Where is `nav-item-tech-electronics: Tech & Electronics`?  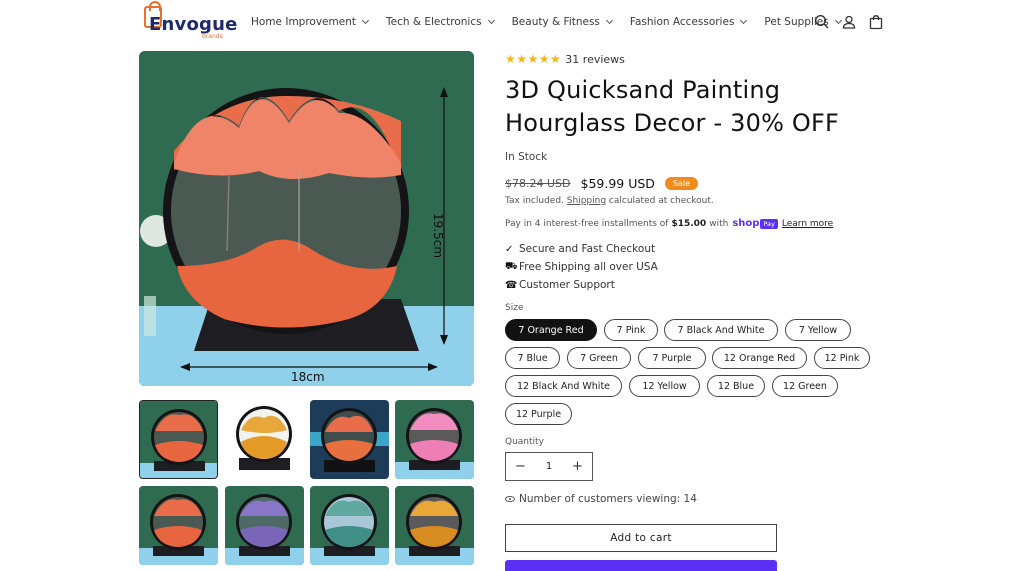
nav-item-tech-electronics: Tech & Electronics is located at coordinates (440, 22).